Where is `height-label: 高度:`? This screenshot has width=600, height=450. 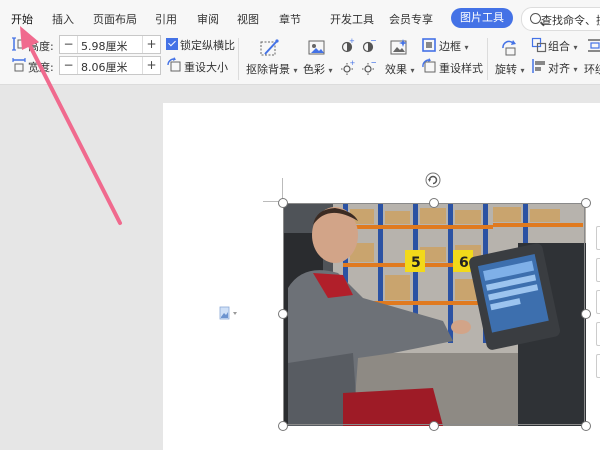 height-label: 高度: is located at coordinates (41, 46).